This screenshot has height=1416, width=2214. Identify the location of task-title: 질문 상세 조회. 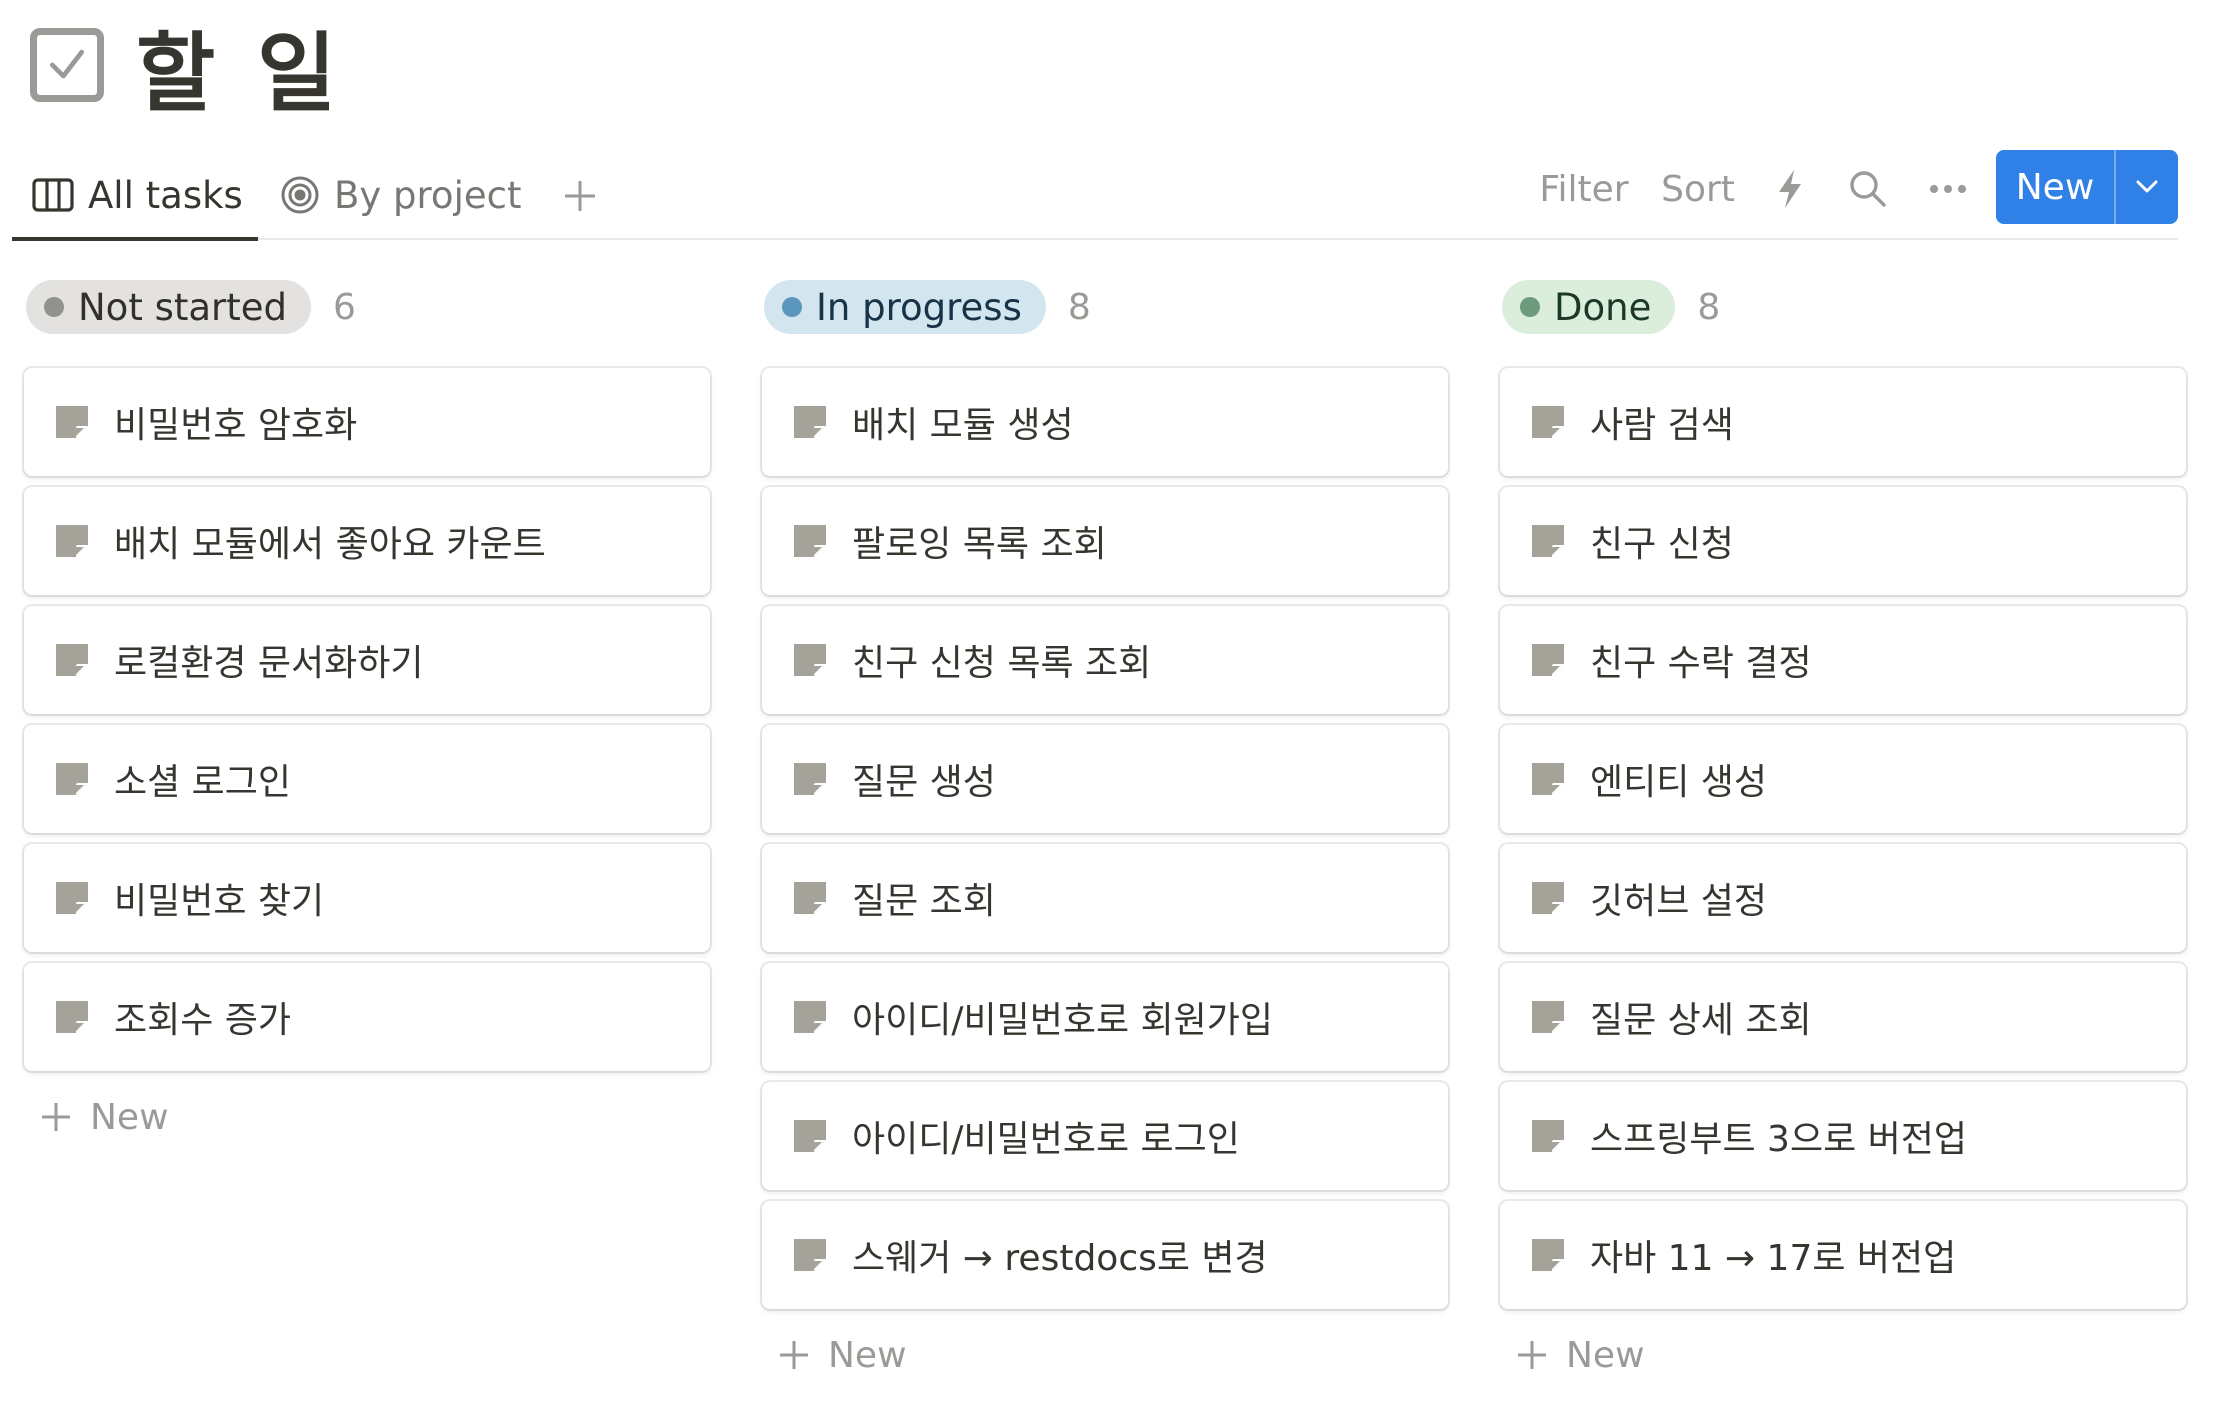
(1701, 1020).